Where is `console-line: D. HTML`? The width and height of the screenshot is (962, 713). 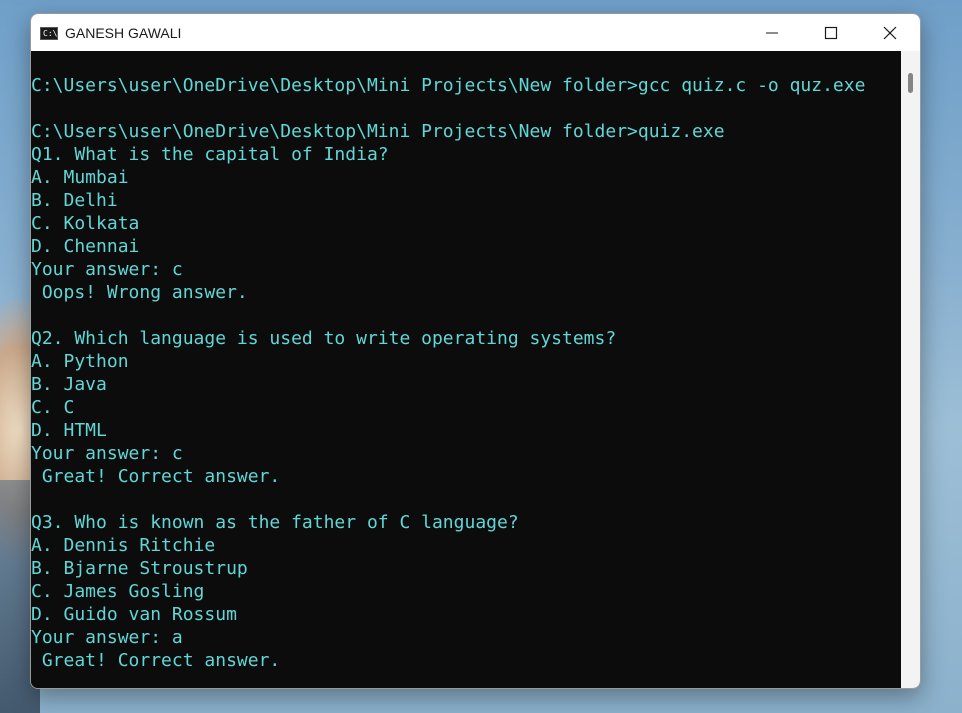
console-line: D. HTML is located at coordinates (69, 430).